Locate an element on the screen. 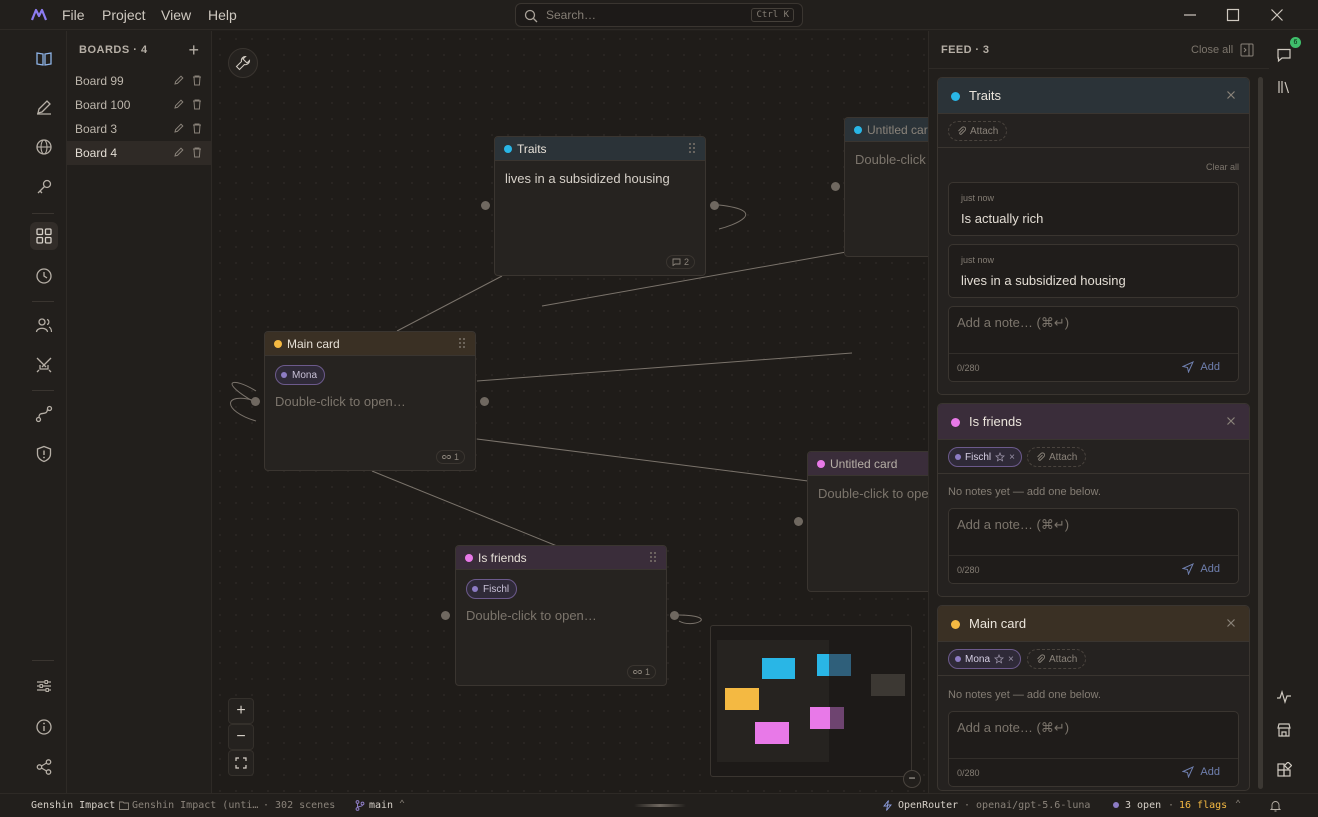  character-chip: Mona × is located at coordinates (984, 659).